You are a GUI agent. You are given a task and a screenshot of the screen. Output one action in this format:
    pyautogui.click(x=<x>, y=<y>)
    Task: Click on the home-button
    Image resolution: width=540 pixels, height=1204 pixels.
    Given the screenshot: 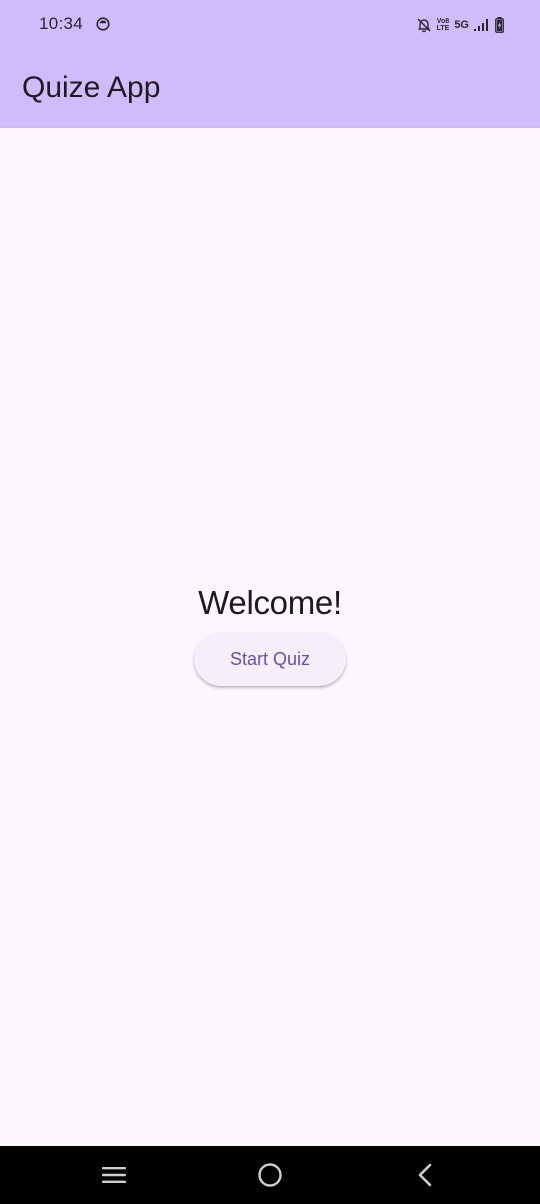 What is the action you would take?
    pyautogui.click(x=270, y=1175)
    